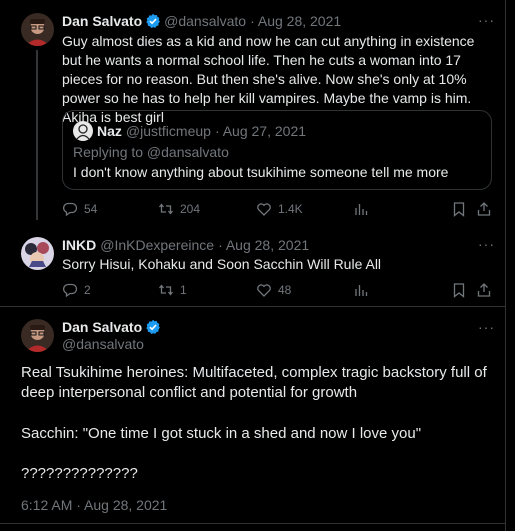 The image size is (515, 531). What do you see at coordinates (94, 505) in the screenshot?
I see `tweet-timestamp: 6:12 AM · Aug 28, 2021` at bounding box center [94, 505].